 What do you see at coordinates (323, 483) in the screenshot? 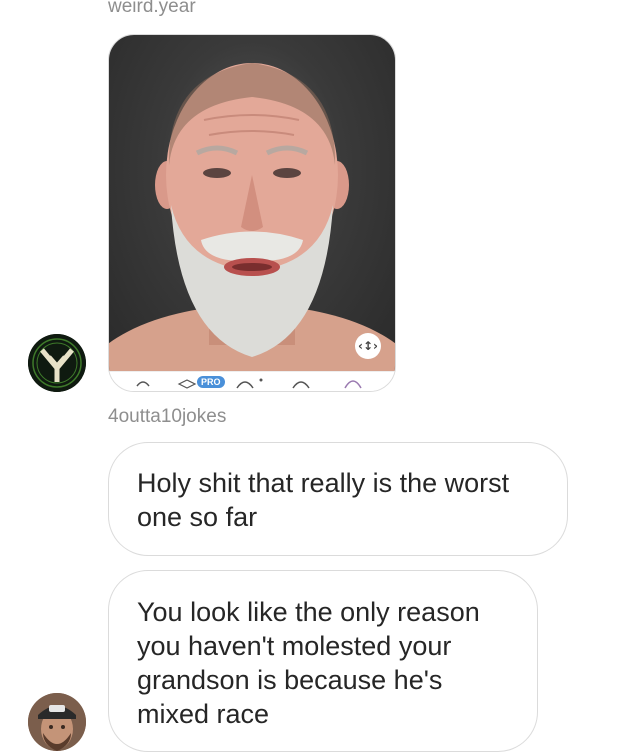
I see `message-line: Holy shit that really is the worst` at bounding box center [323, 483].